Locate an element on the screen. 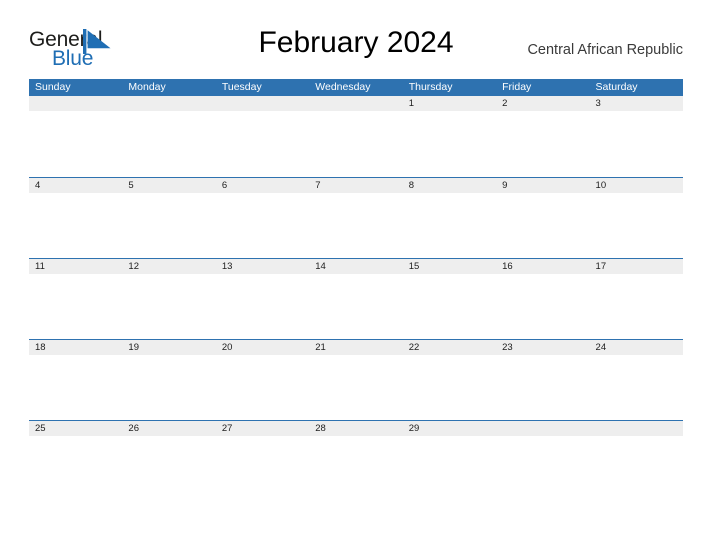 The height and width of the screenshot is (550, 712). region-label: Central African Republic is located at coordinates (605, 50).